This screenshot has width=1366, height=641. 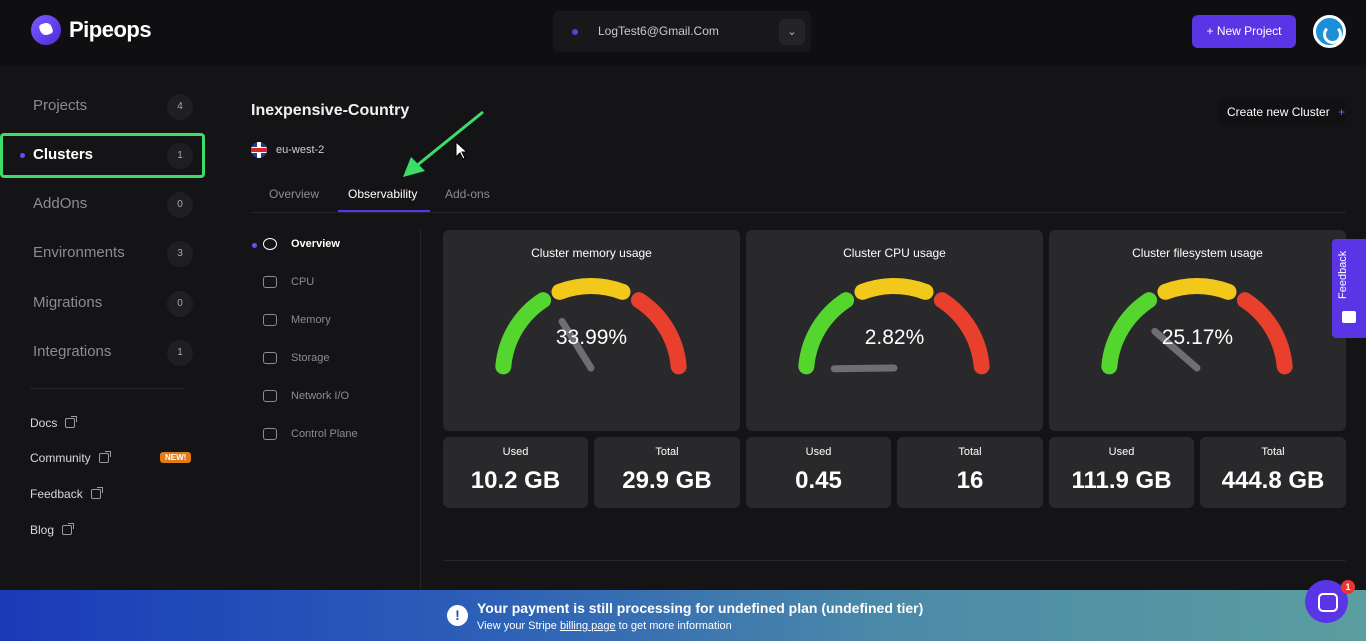 I want to click on sidebar-item-label: Migrations, so click(x=68, y=302).